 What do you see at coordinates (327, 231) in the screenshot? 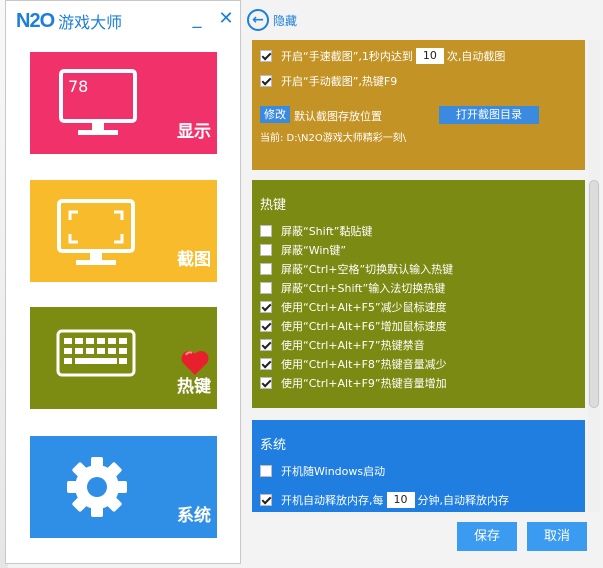
I see `hotkey-item-label: 屏蔽“Shift”黏贴键` at bounding box center [327, 231].